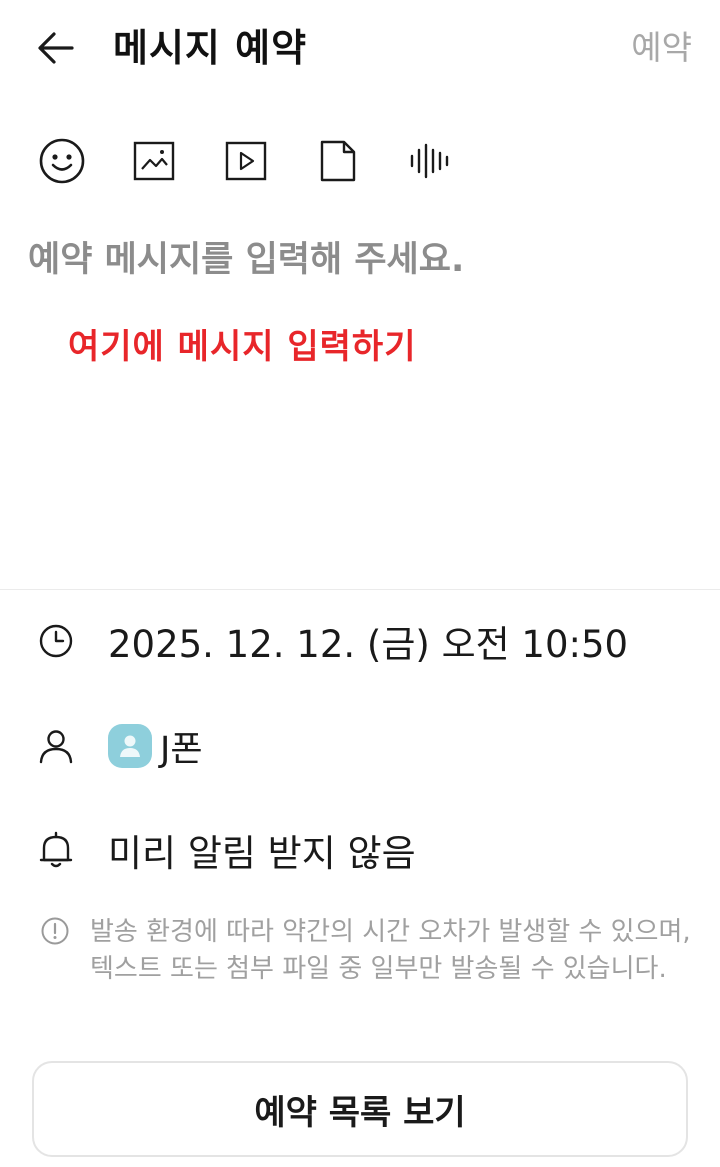  I want to click on info-icon, so click(55, 931).